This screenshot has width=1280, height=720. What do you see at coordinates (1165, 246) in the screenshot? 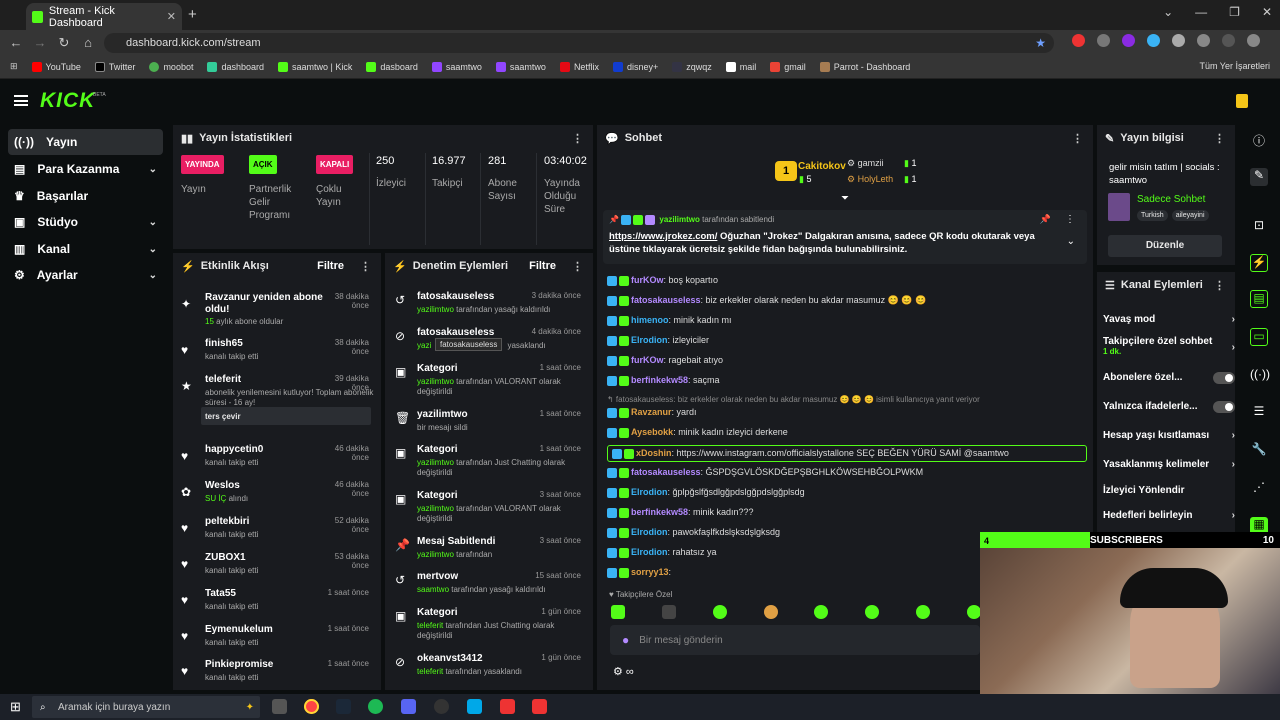
I see `edit-button: Düzenle` at bounding box center [1165, 246].